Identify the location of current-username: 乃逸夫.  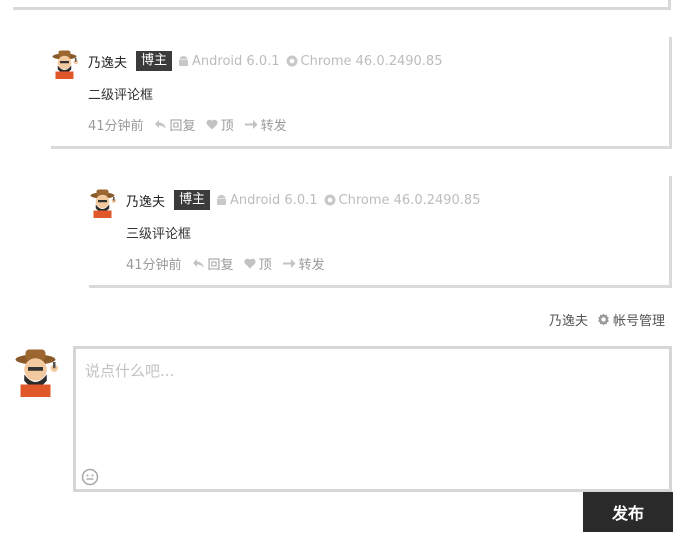
(568, 319).